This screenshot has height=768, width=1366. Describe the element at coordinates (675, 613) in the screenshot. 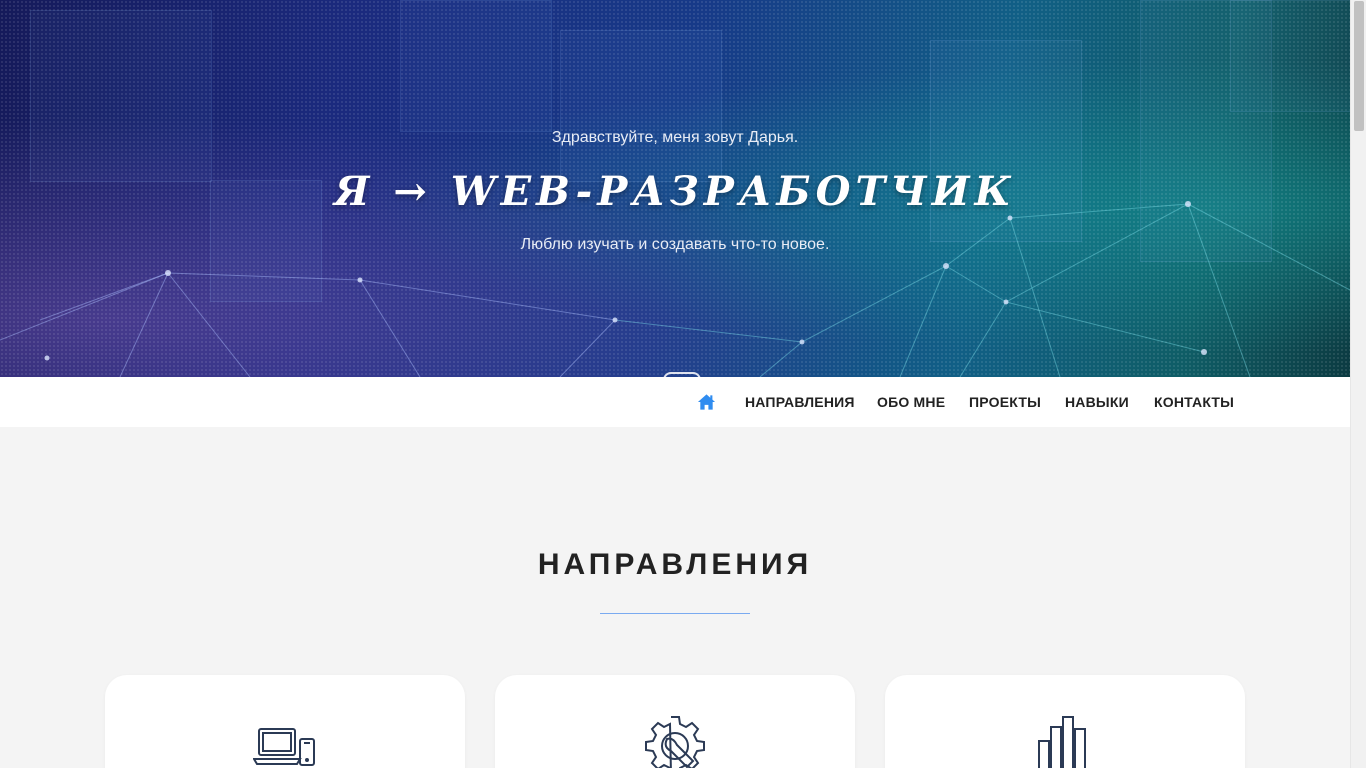

I see `section-divider` at that location.